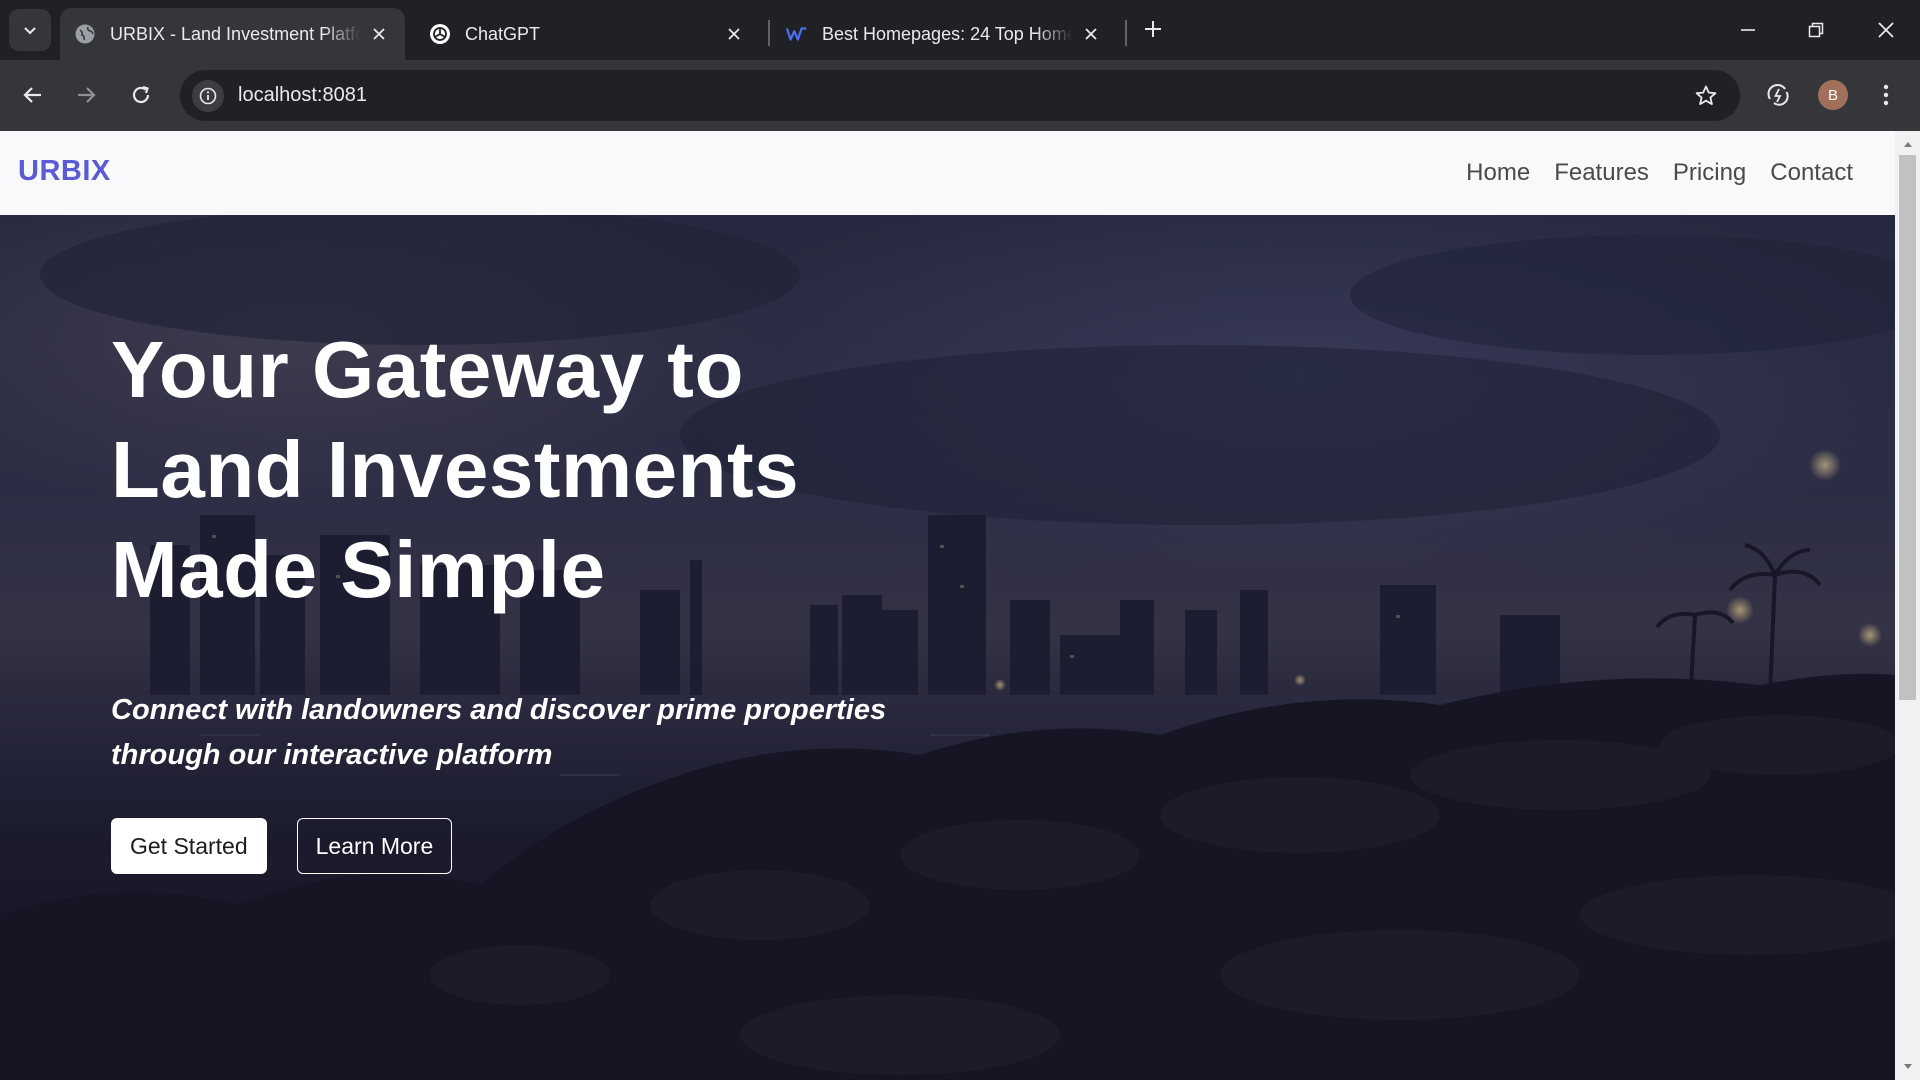  What do you see at coordinates (427, 369) in the screenshot?
I see `hero-title-line: Your Gateway to` at bounding box center [427, 369].